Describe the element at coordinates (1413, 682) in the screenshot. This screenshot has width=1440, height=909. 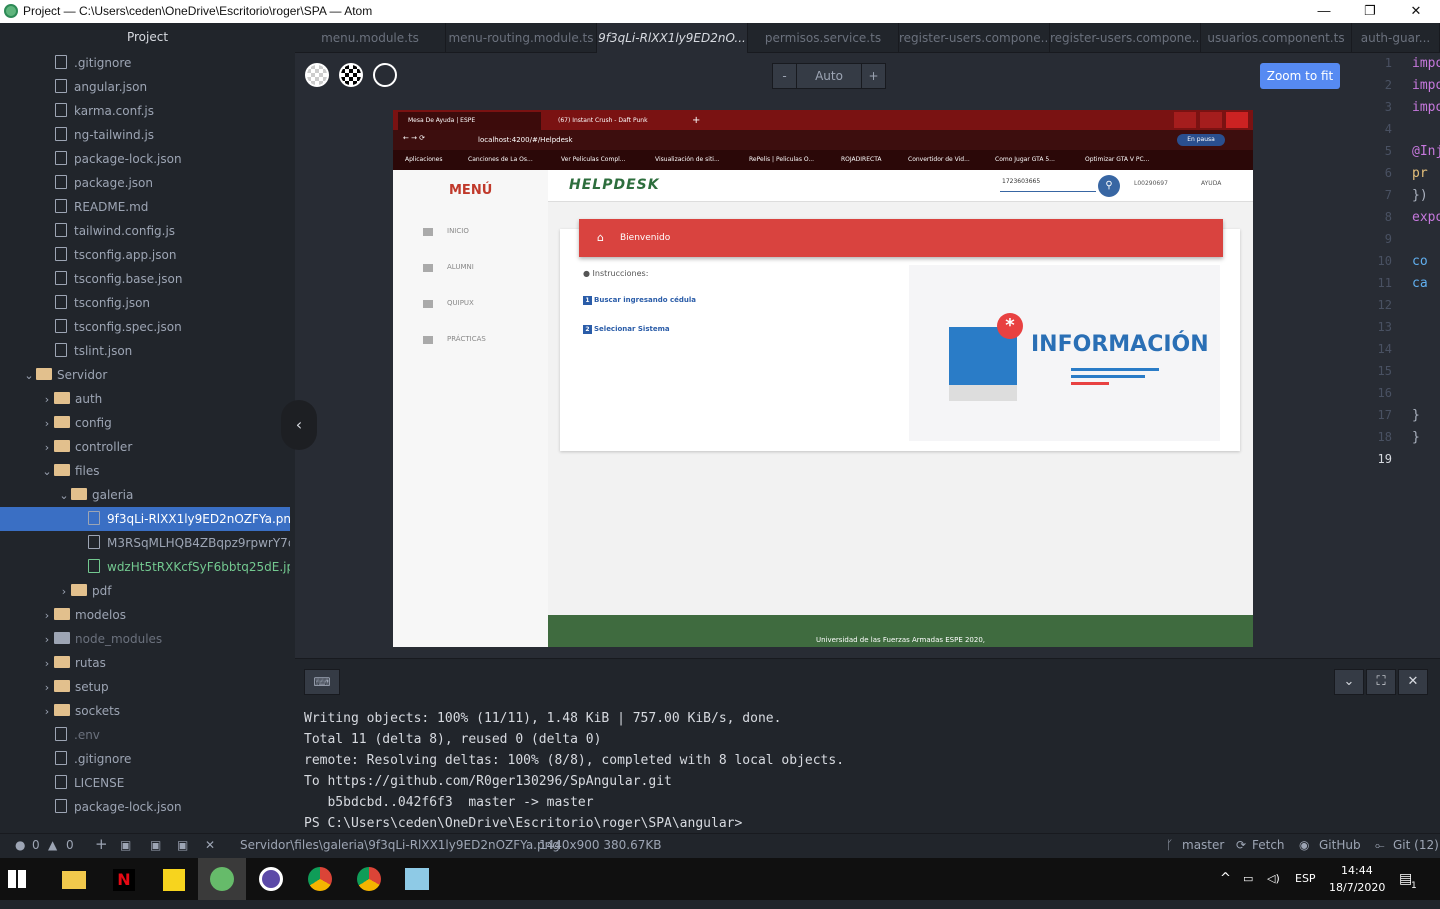
I see `close-terminal-icon: ✕` at that location.